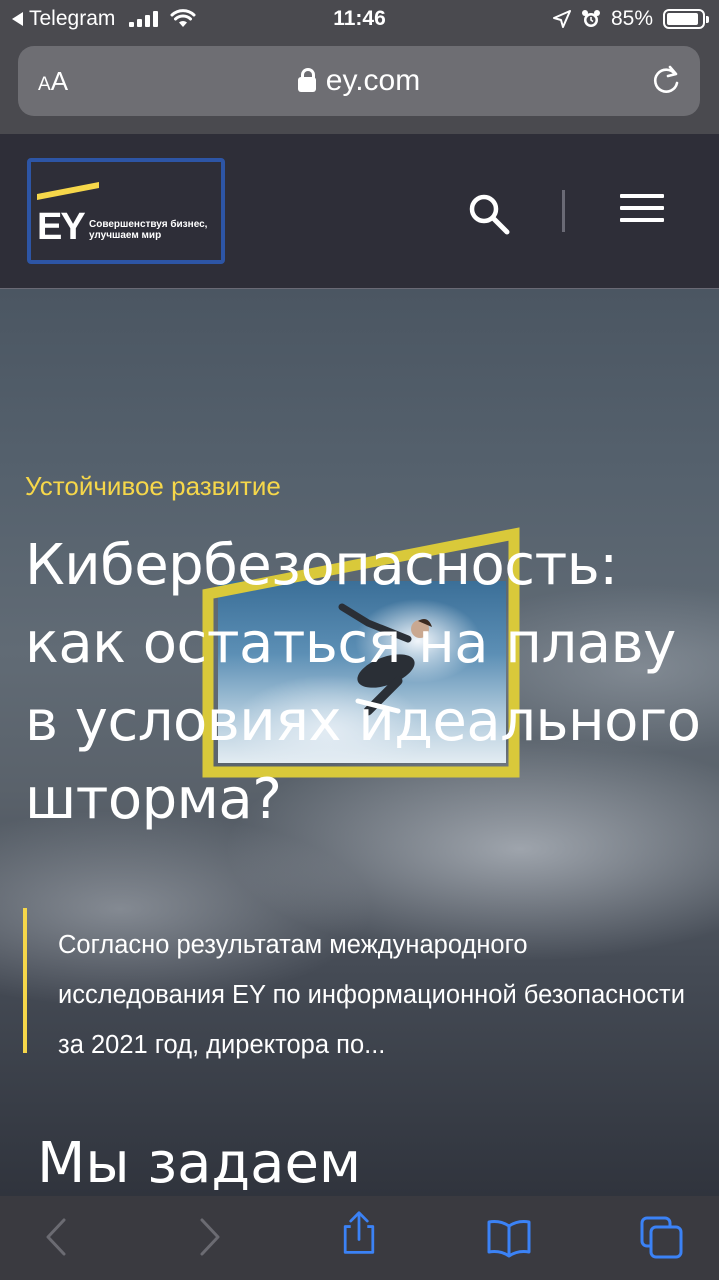  I want to click on tabs-icon, so click(661, 1237).